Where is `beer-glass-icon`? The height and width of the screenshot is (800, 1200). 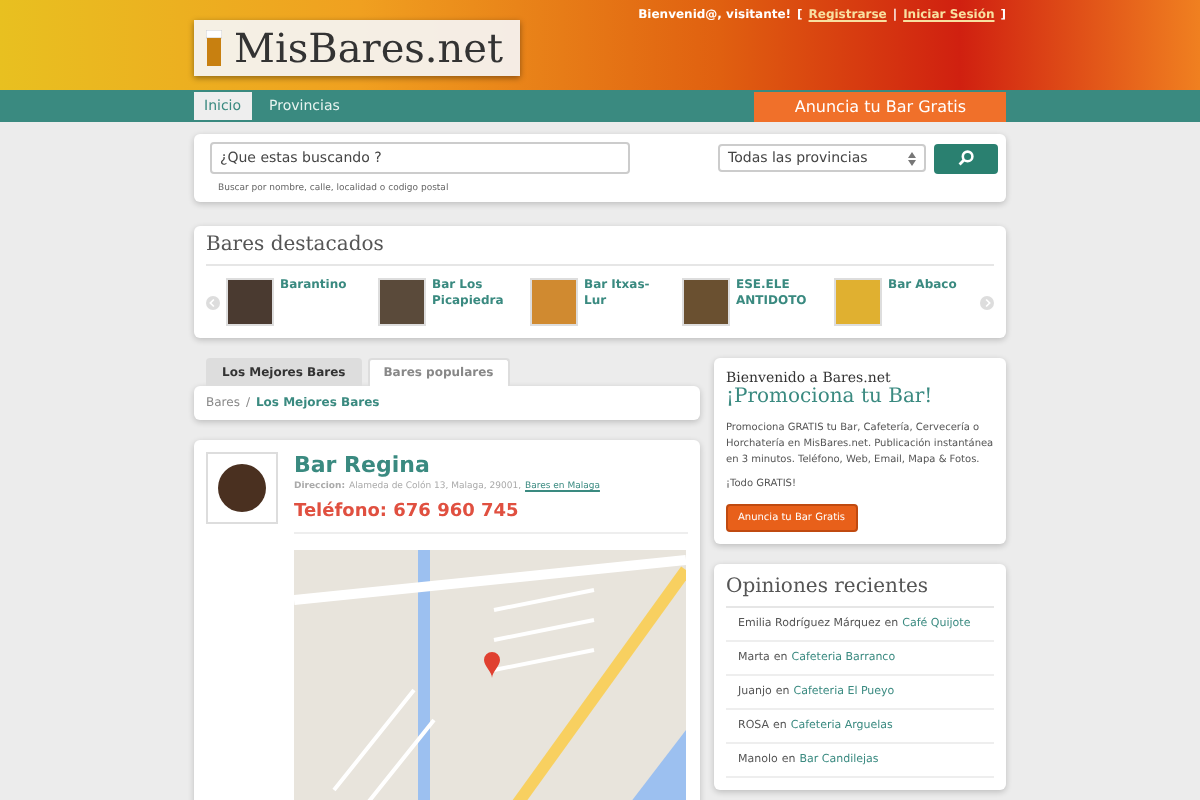
beer-glass-icon is located at coordinates (214, 48).